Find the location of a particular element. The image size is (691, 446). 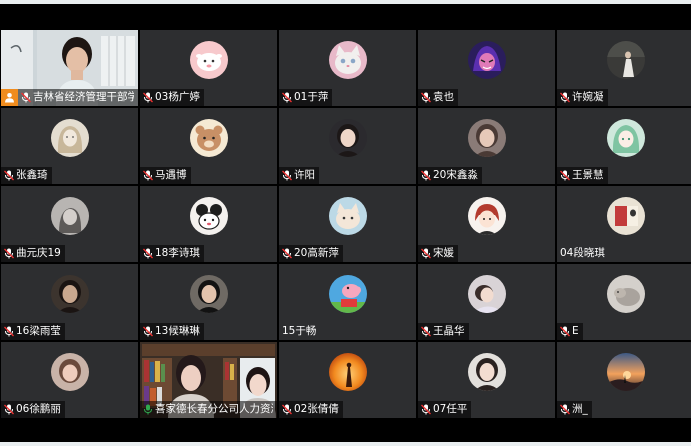

participant-tile: 张鑫琦 is located at coordinates (69, 146).